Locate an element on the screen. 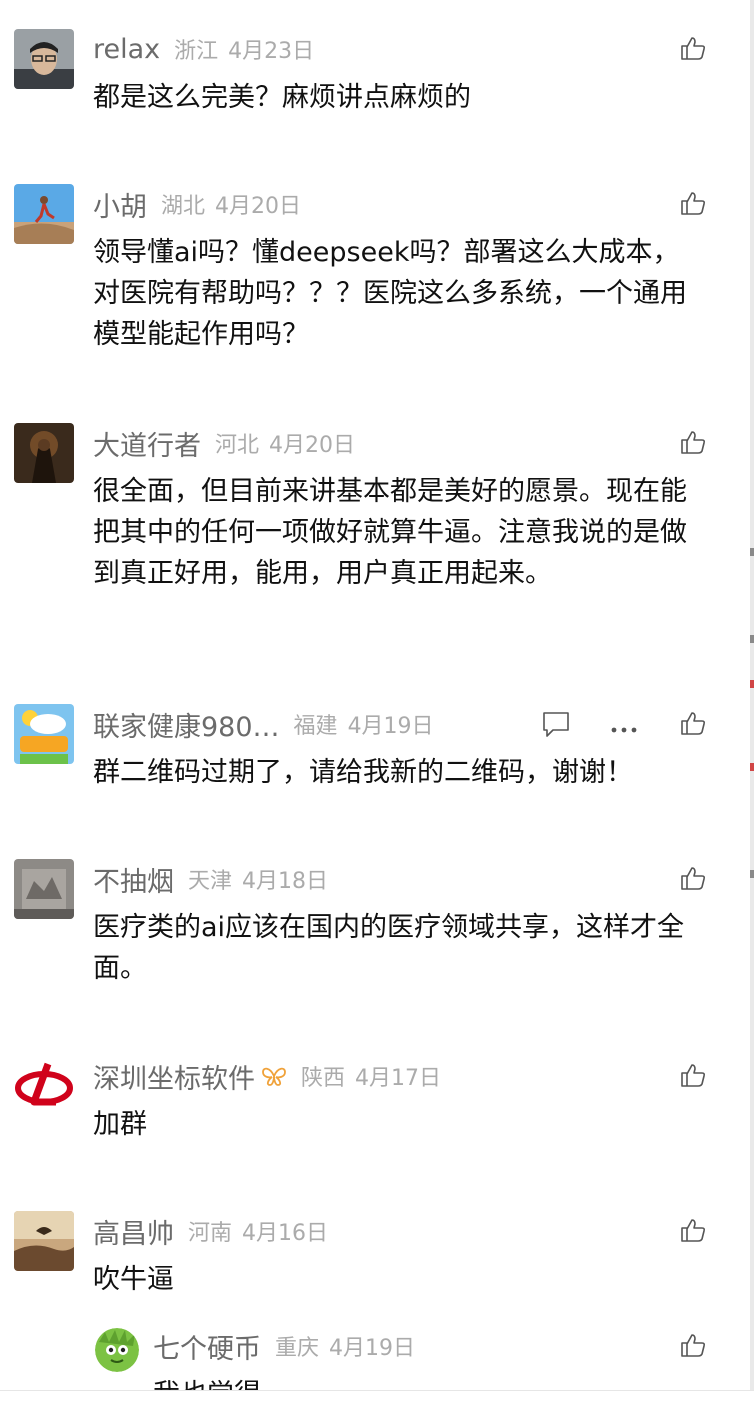 This screenshot has height=1415, width=754. comment-header: 七个硬币 重庆 4月19日 is located at coordinates (284, 1346).